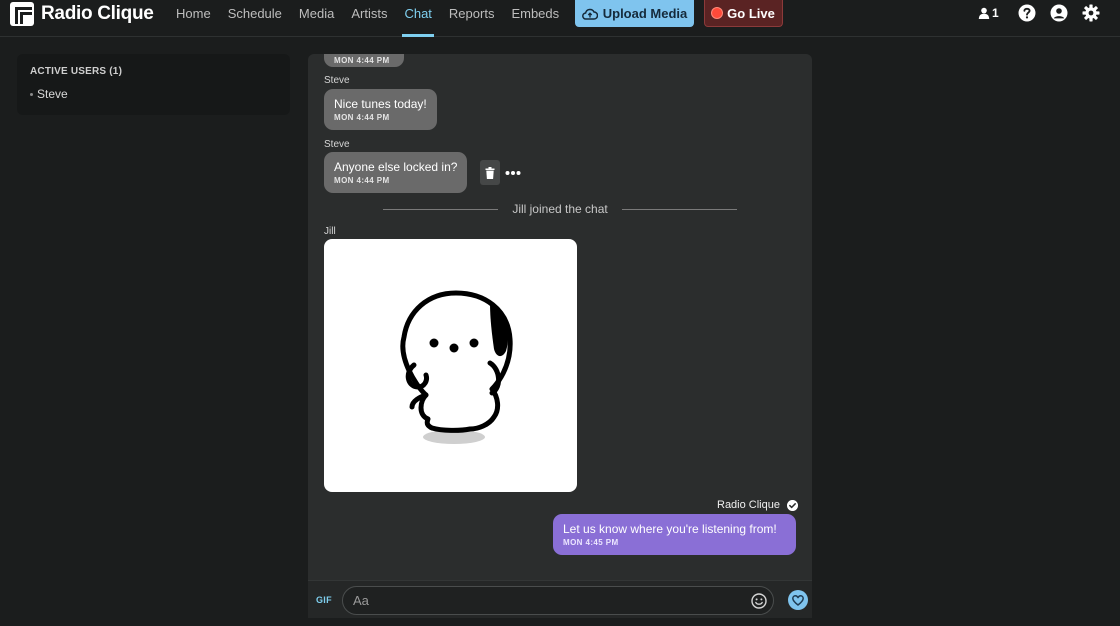  I want to click on heart-icon, so click(798, 600).